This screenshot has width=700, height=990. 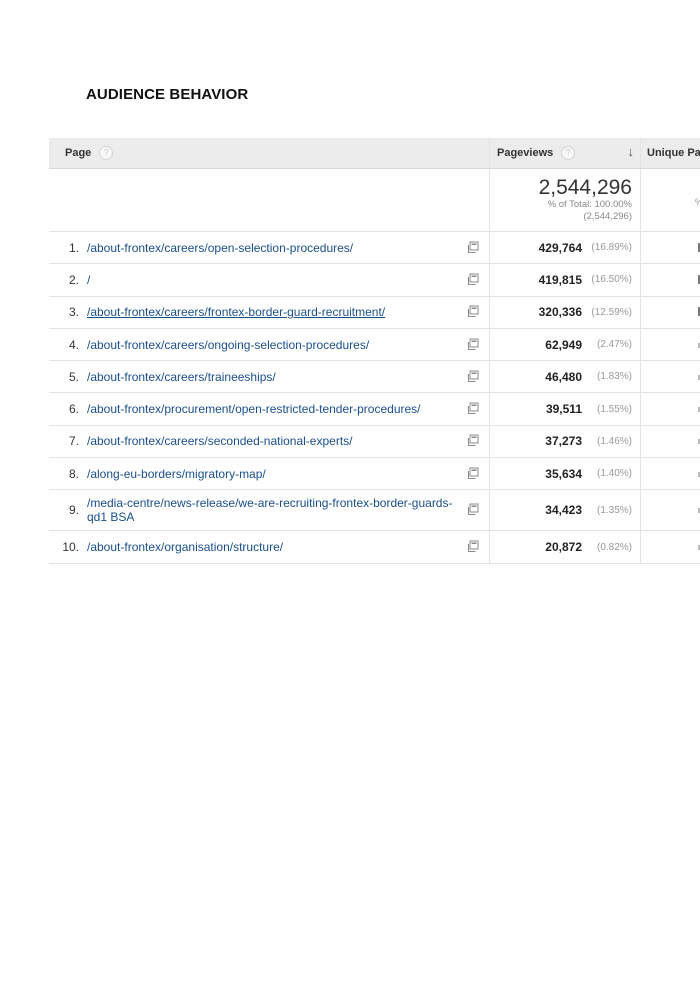 I want to click on pageviews-cell: 429,764 (16.89%), so click(x=564, y=248).